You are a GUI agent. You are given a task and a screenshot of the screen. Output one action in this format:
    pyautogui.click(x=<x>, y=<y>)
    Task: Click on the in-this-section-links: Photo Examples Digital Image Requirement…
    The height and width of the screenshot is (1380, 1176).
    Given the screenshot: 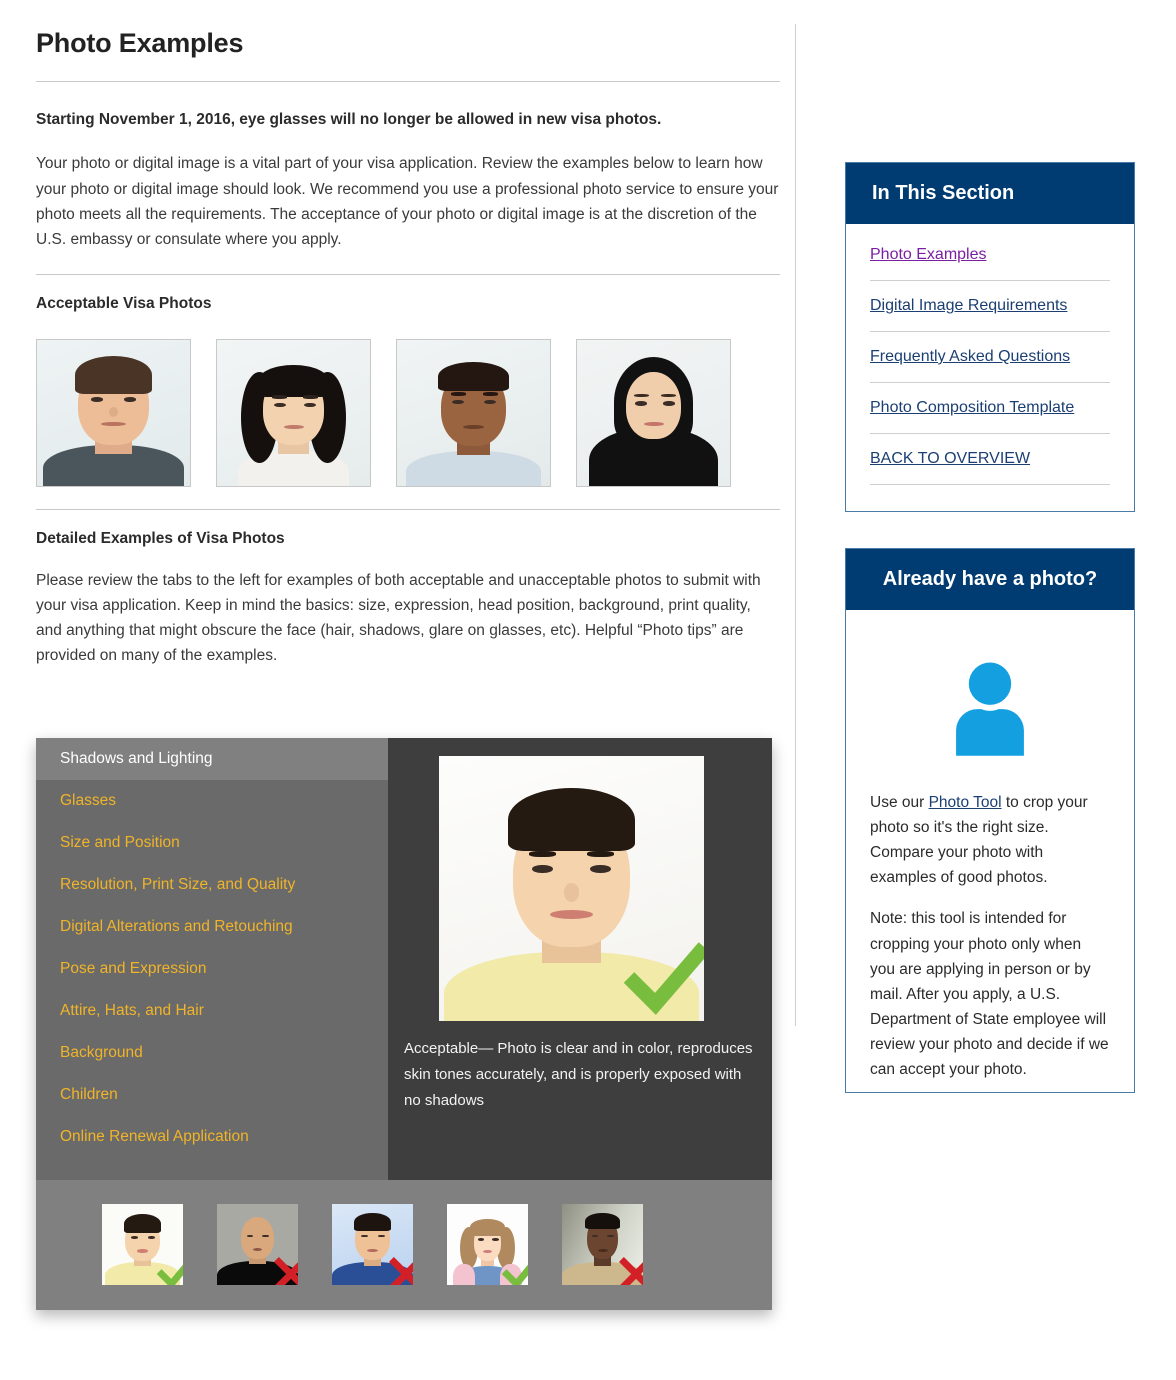 What is the action you would take?
    pyautogui.click(x=990, y=367)
    